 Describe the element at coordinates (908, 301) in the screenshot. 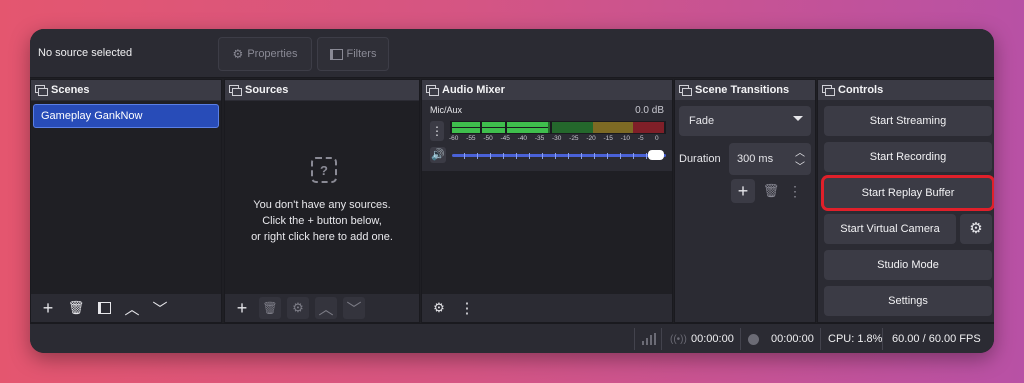

I see `settings-button: Settings` at that location.